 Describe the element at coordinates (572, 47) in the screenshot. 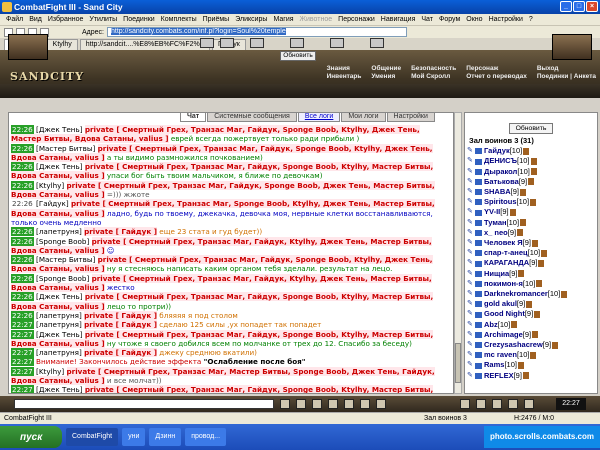

I see `character-portrait-right` at that location.